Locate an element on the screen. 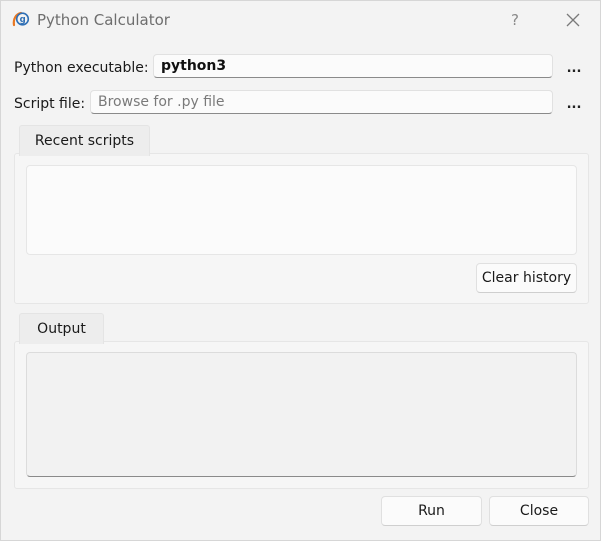 The height and width of the screenshot is (541, 601). clear-history-button: Clear history is located at coordinates (526, 278).